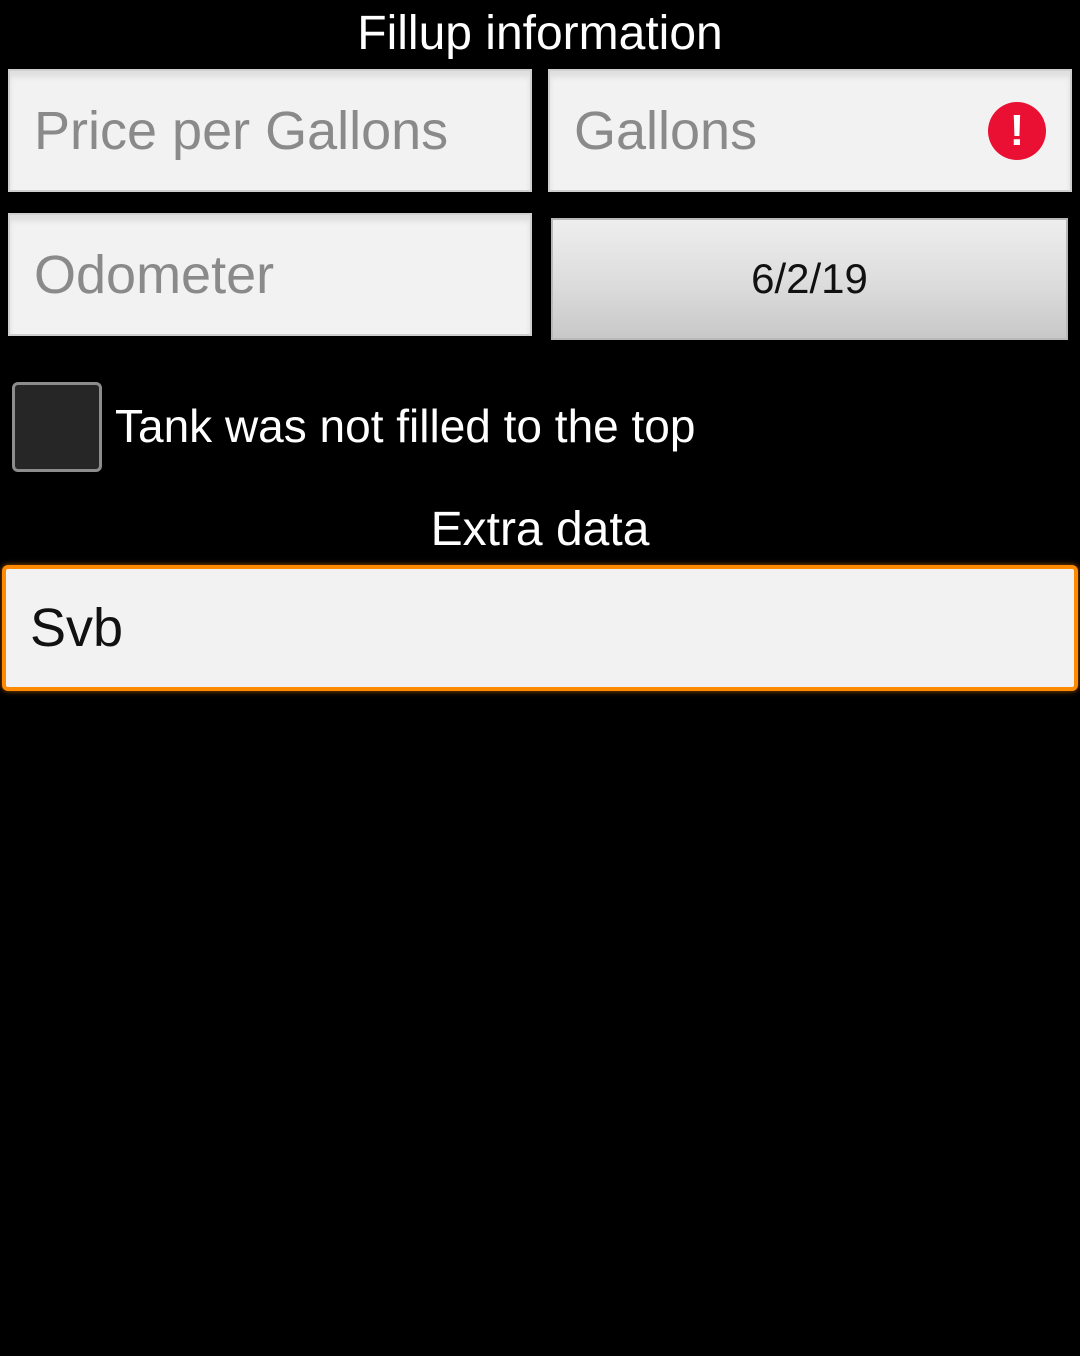 This screenshot has width=1080, height=1356. I want to click on extra-data-title: Extra data, so click(540, 529).